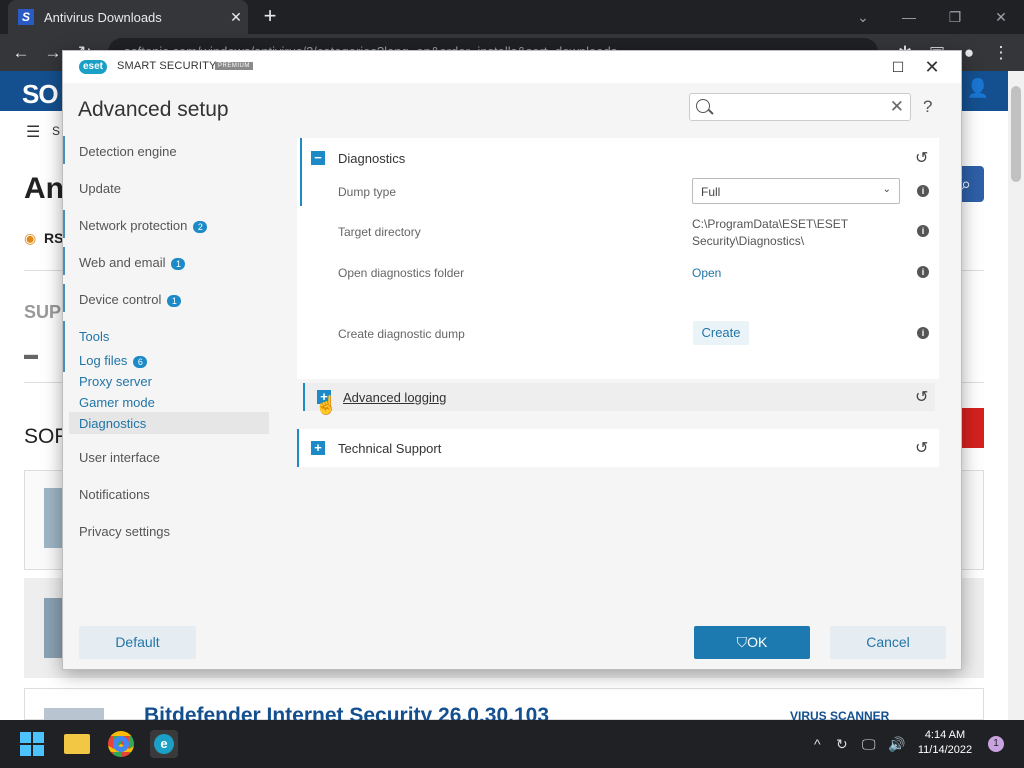  Describe the element at coordinates (54, 238) in the screenshot. I see `rss-label-partial: RS` at that location.